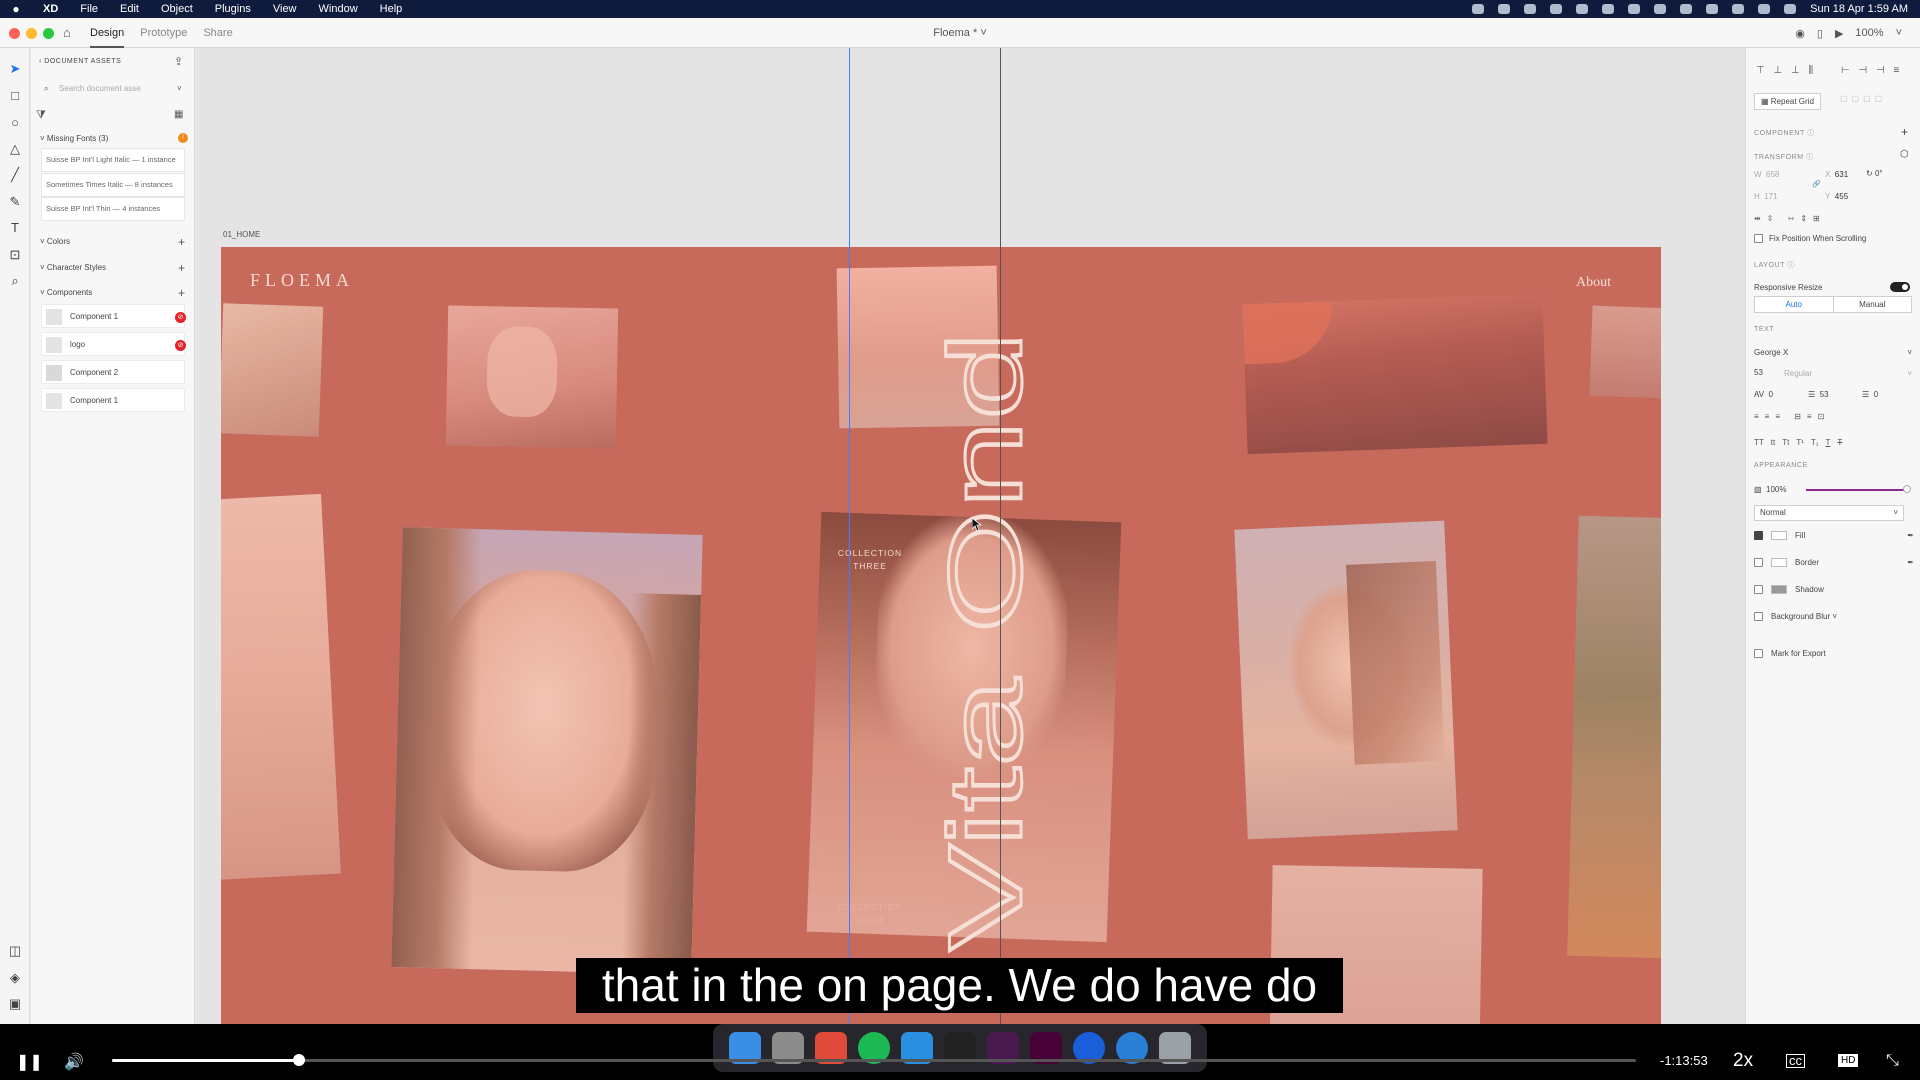 The height and width of the screenshot is (1080, 1920). What do you see at coordinates (41, 115) in the screenshot?
I see `filter-icon: ⧩` at bounding box center [41, 115].